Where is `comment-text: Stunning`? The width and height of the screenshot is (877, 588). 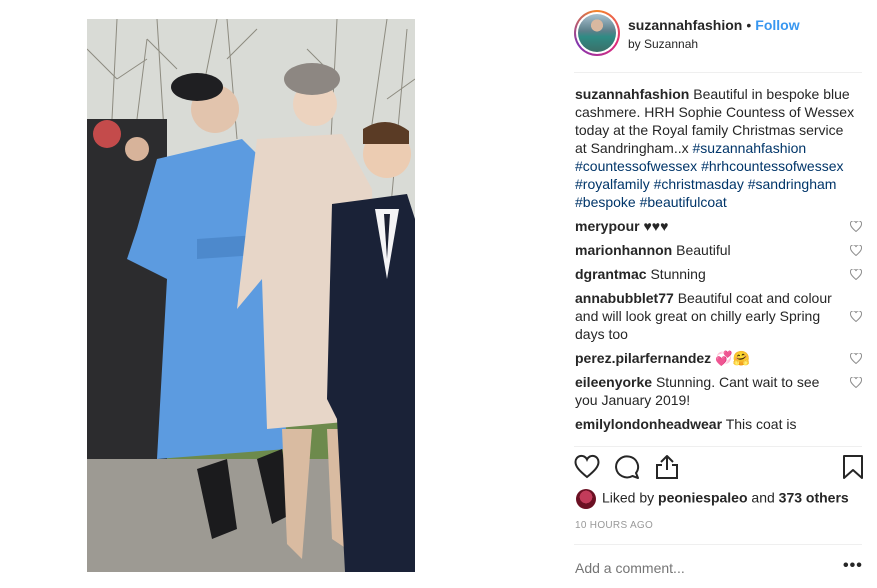 comment-text: Stunning is located at coordinates (678, 274).